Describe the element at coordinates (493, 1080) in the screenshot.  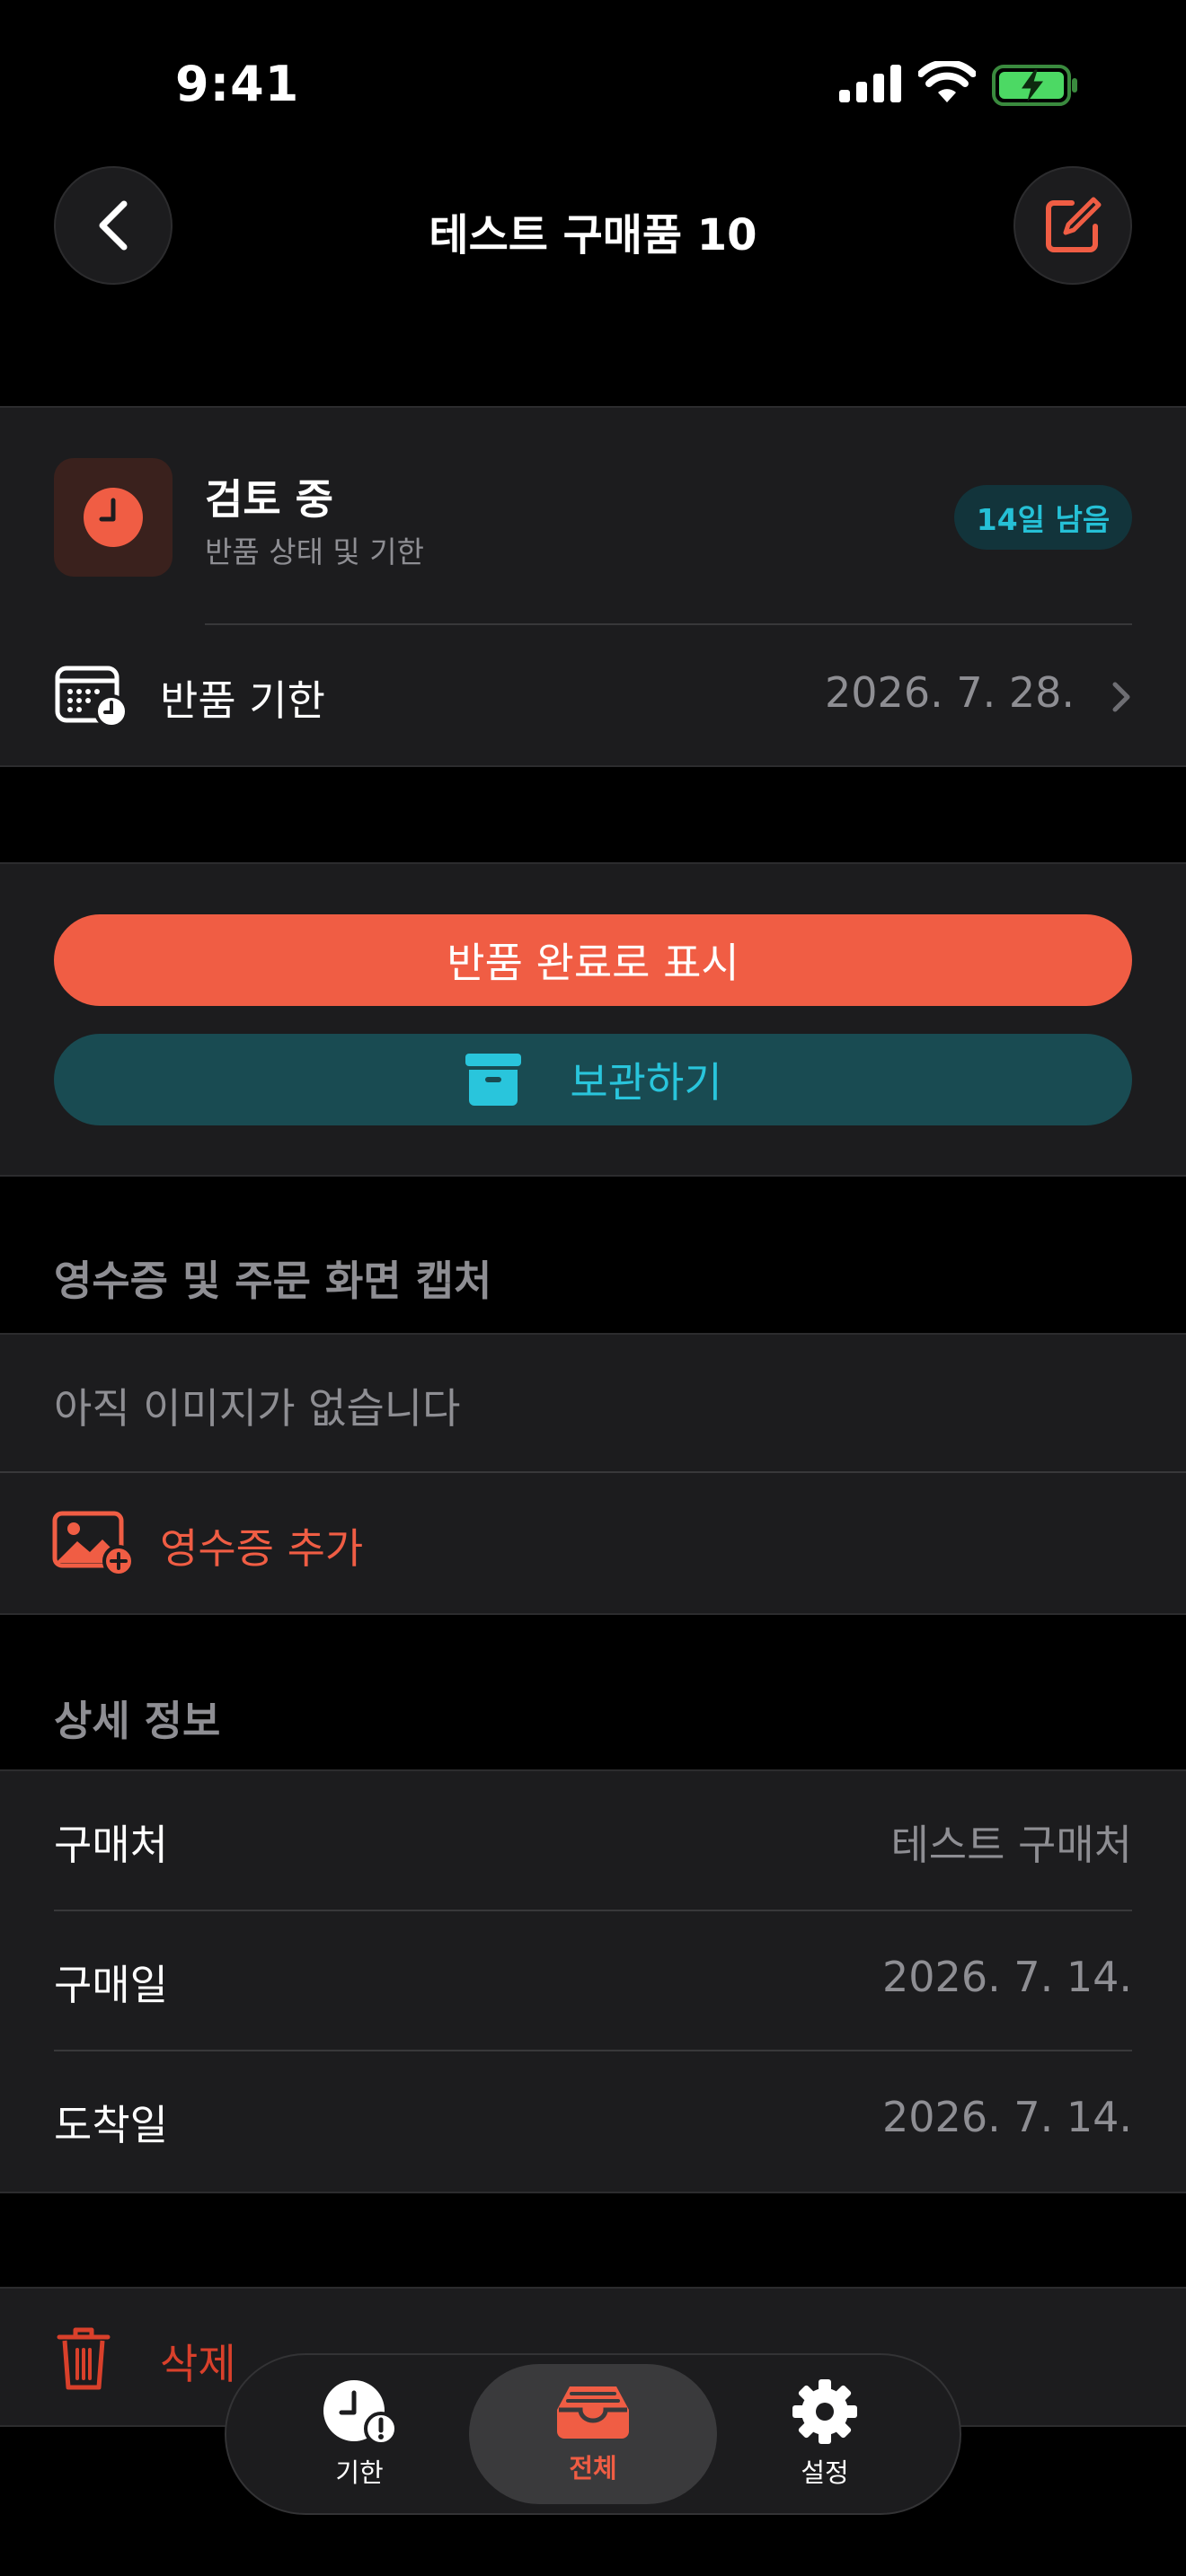
I see `archive-box-icon` at that location.